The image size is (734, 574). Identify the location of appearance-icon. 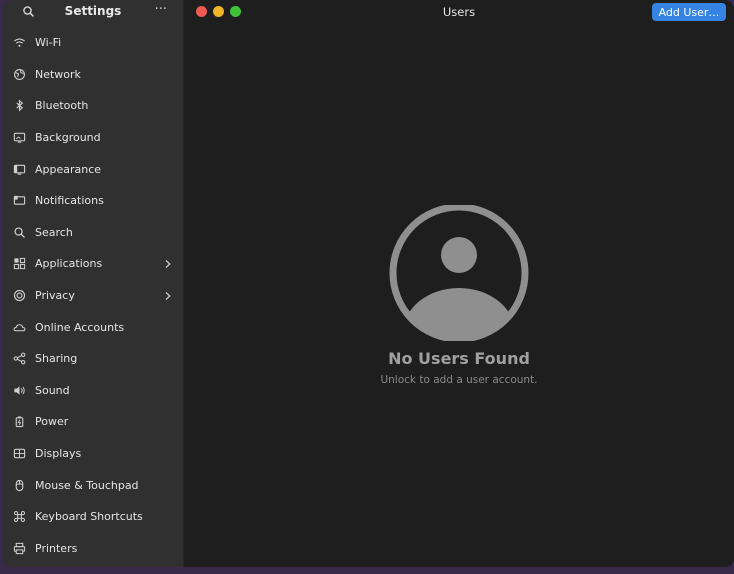
(19, 169).